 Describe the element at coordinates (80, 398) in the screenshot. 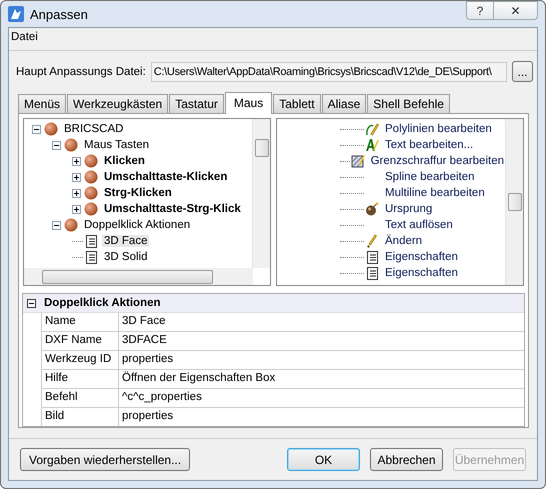

I see `property-name: Befehl` at that location.